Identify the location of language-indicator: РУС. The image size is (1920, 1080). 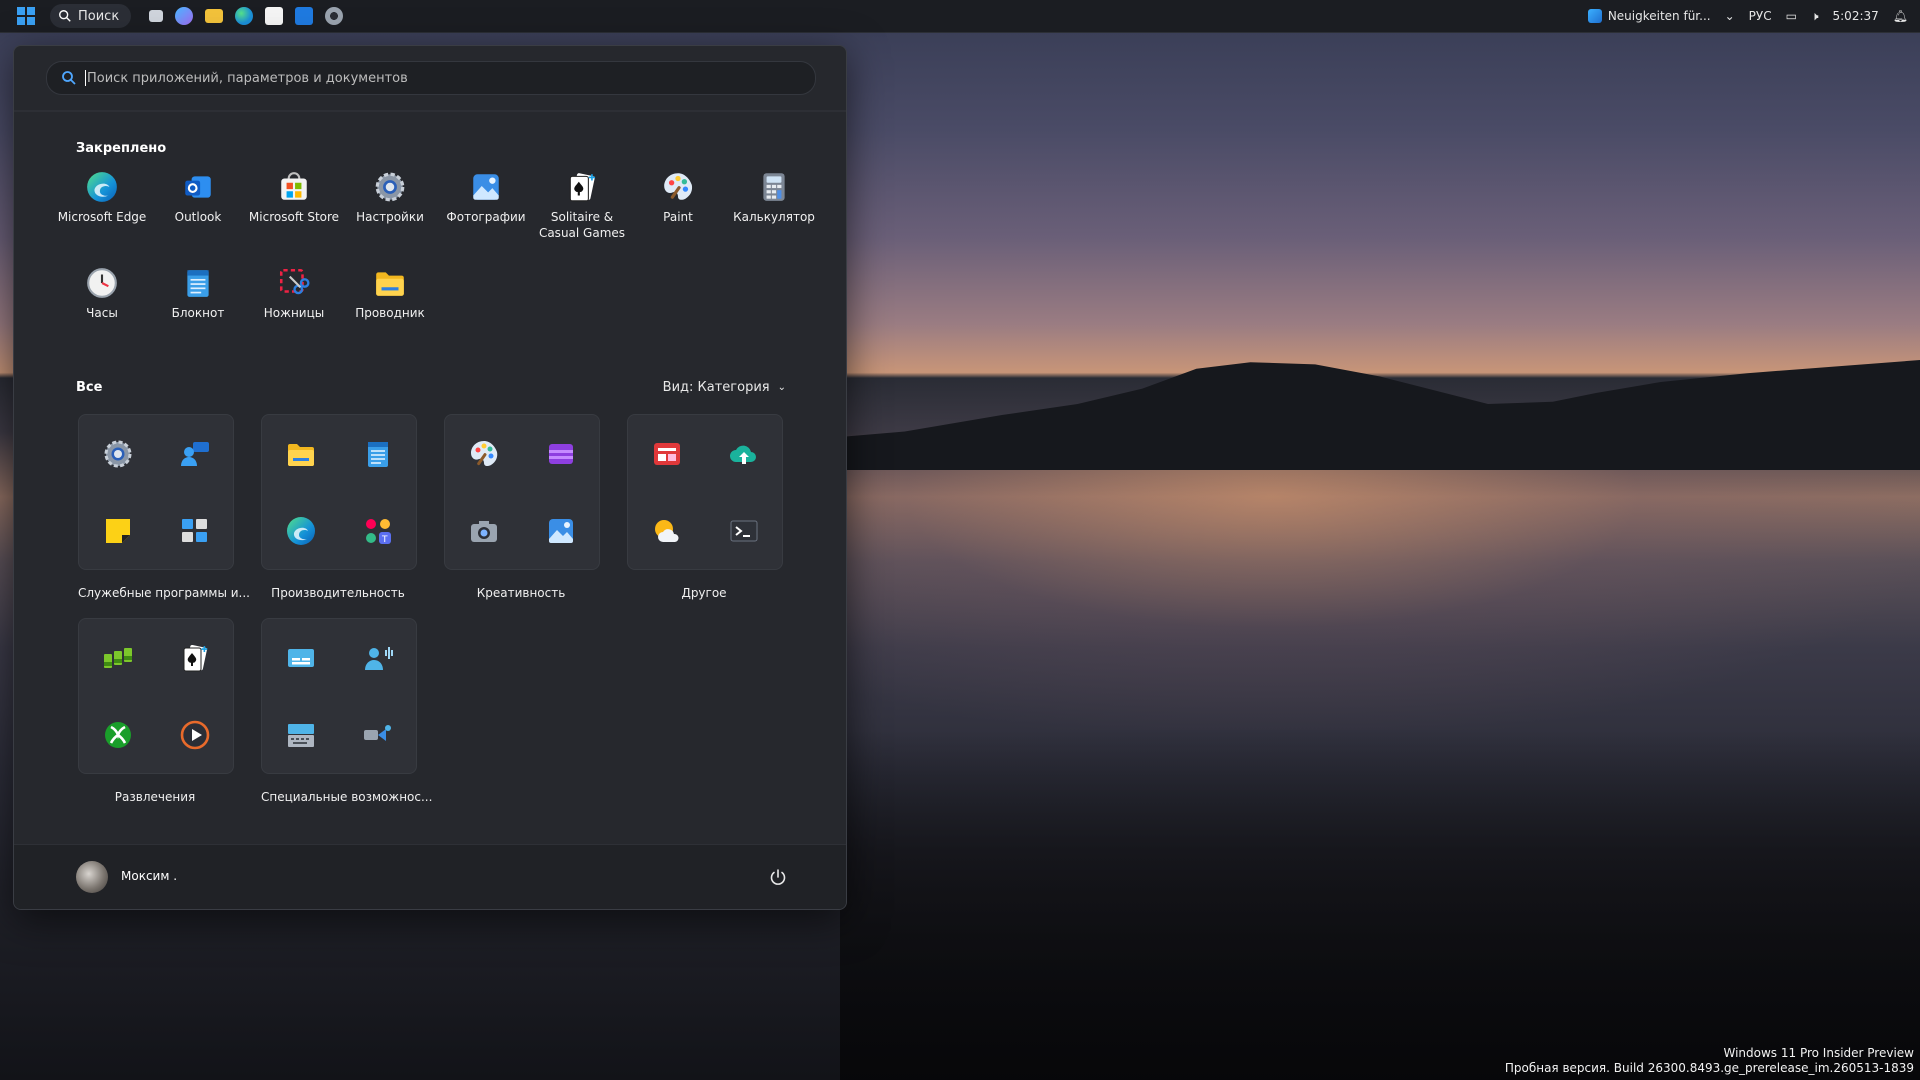
(1760, 16).